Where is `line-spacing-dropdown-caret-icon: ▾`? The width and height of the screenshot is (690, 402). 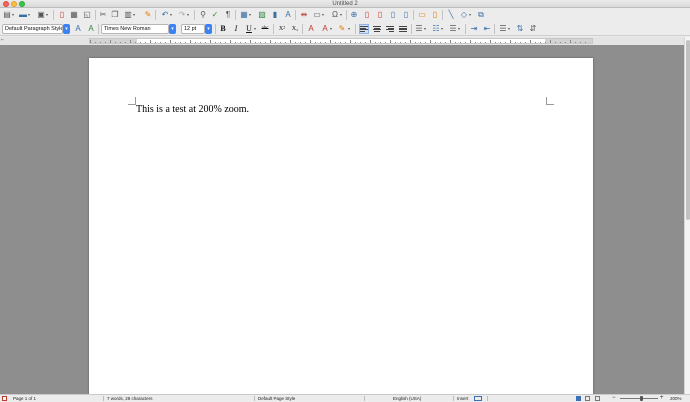
line-spacing-dropdown-caret-icon: ▾ is located at coordinates (509, 29).